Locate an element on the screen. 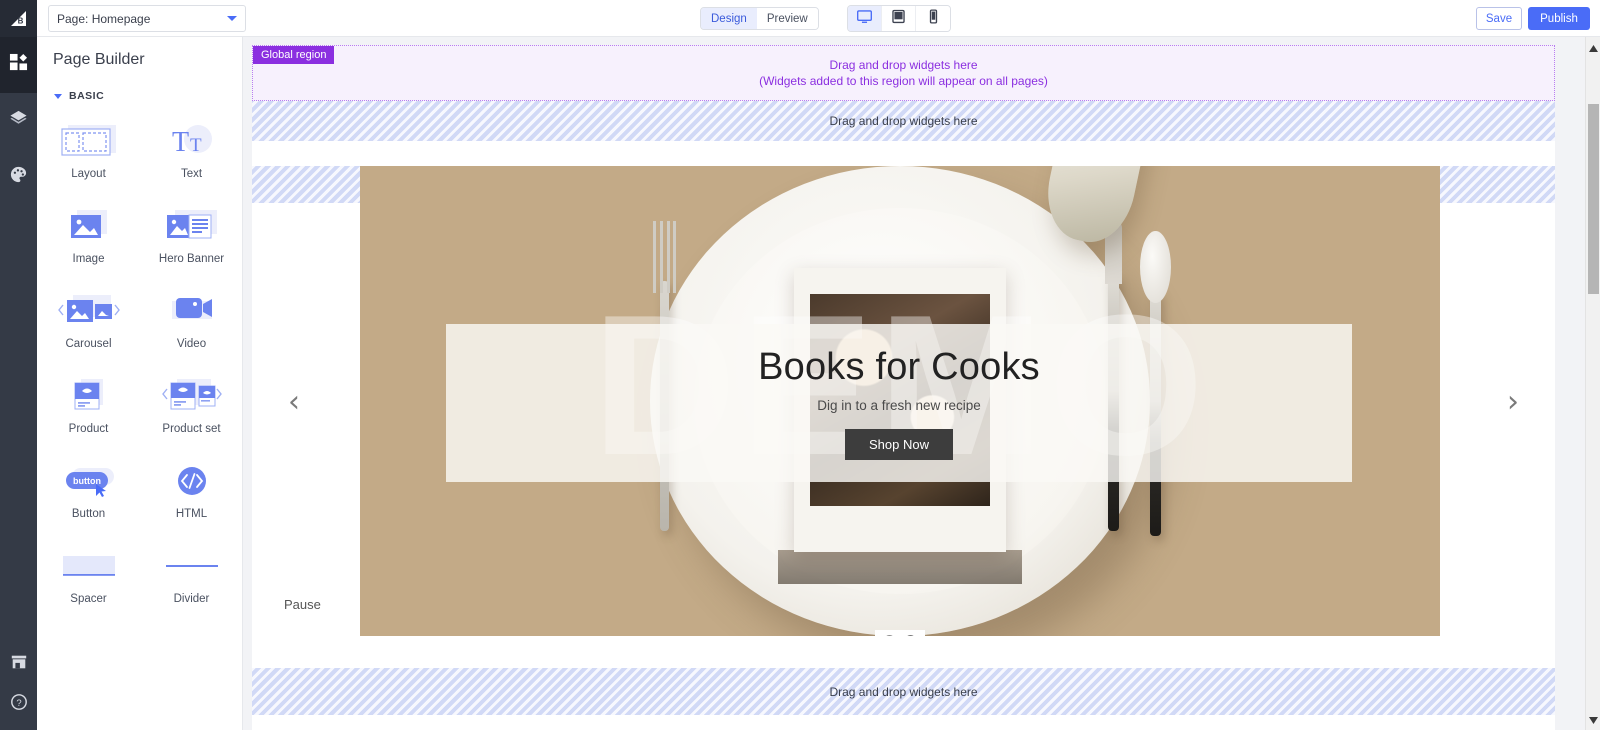 The width and height of the screenshot is (1600, 730). tab-preview: Preview is located at coordinates (787, 18).